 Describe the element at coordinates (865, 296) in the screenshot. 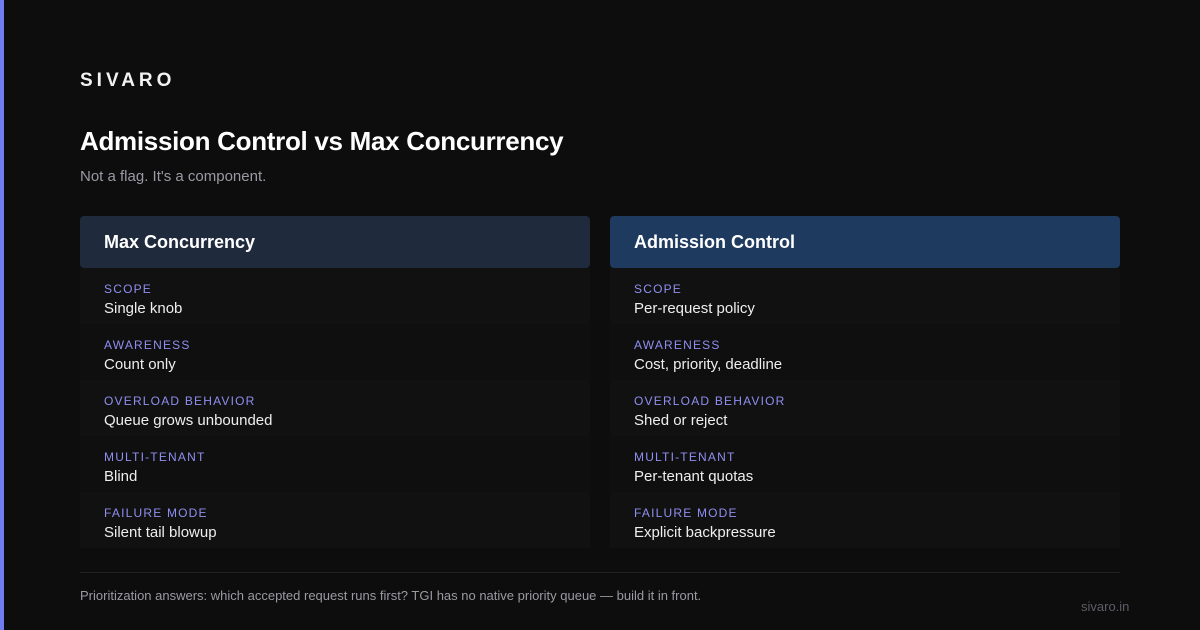

I see `comparison-row: SCOPE Per-request policy` at that location.